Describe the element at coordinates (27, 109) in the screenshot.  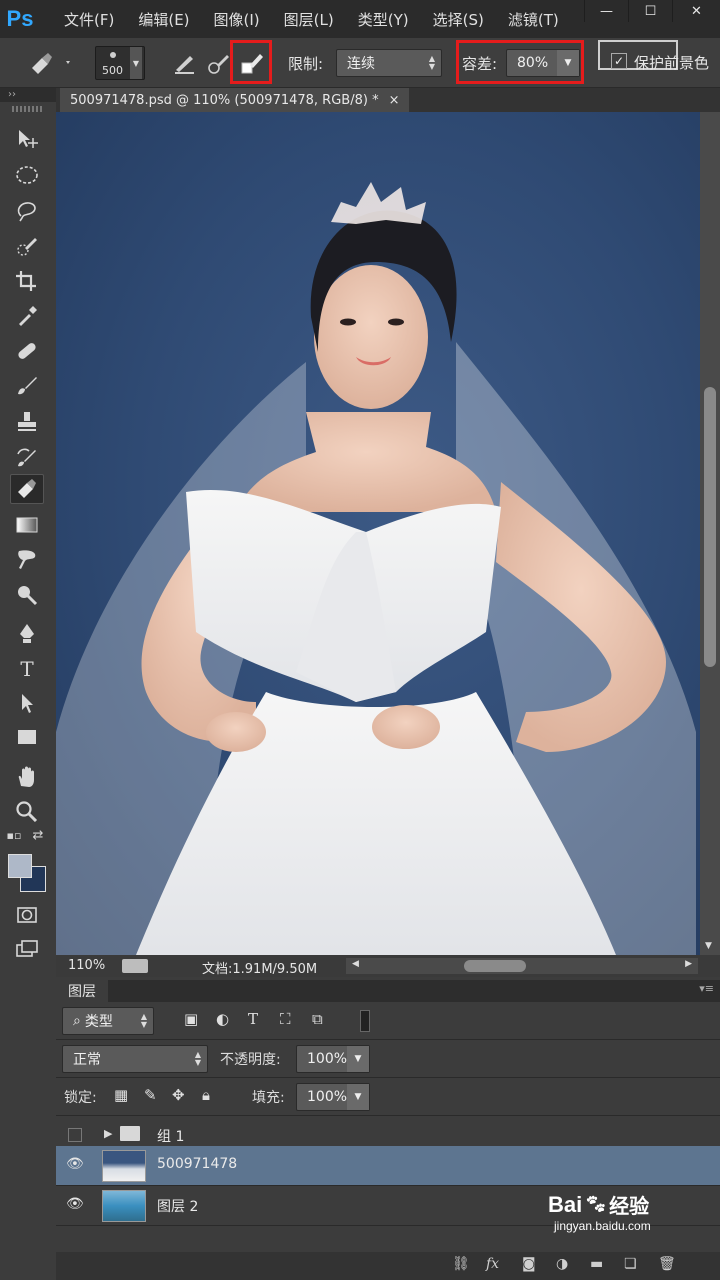
I see `panel-grip` at that location.